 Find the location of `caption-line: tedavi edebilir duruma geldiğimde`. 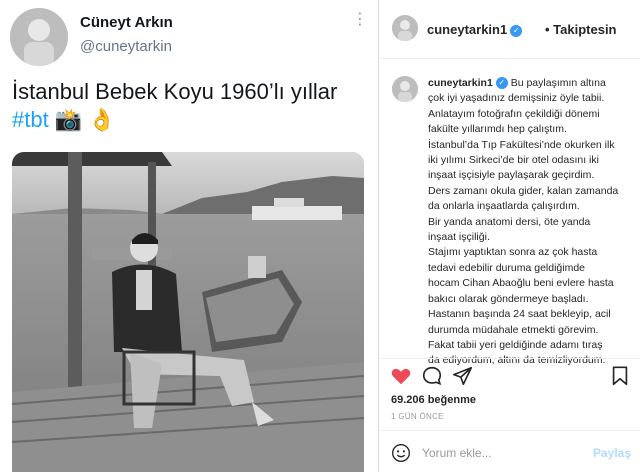

caption-line: tedavi edebilir duruma geldiğimde is located at coordinates (507, 267).